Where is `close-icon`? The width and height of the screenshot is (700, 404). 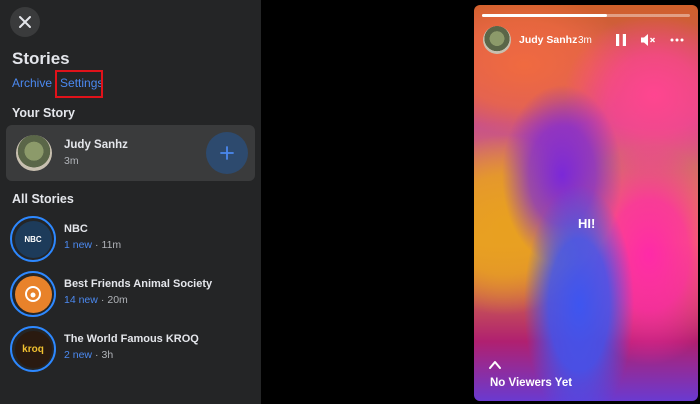 close-icon is located at coordinates (25, 22).